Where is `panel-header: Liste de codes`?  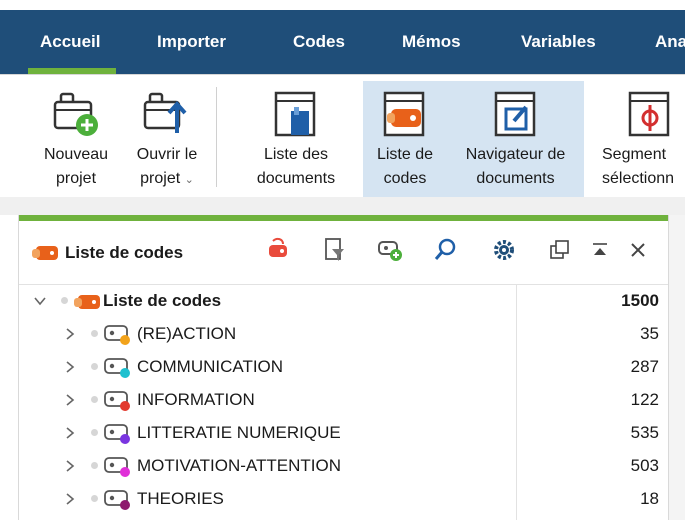 panel-header: Liste de codes is located at coordinates (344, 253).